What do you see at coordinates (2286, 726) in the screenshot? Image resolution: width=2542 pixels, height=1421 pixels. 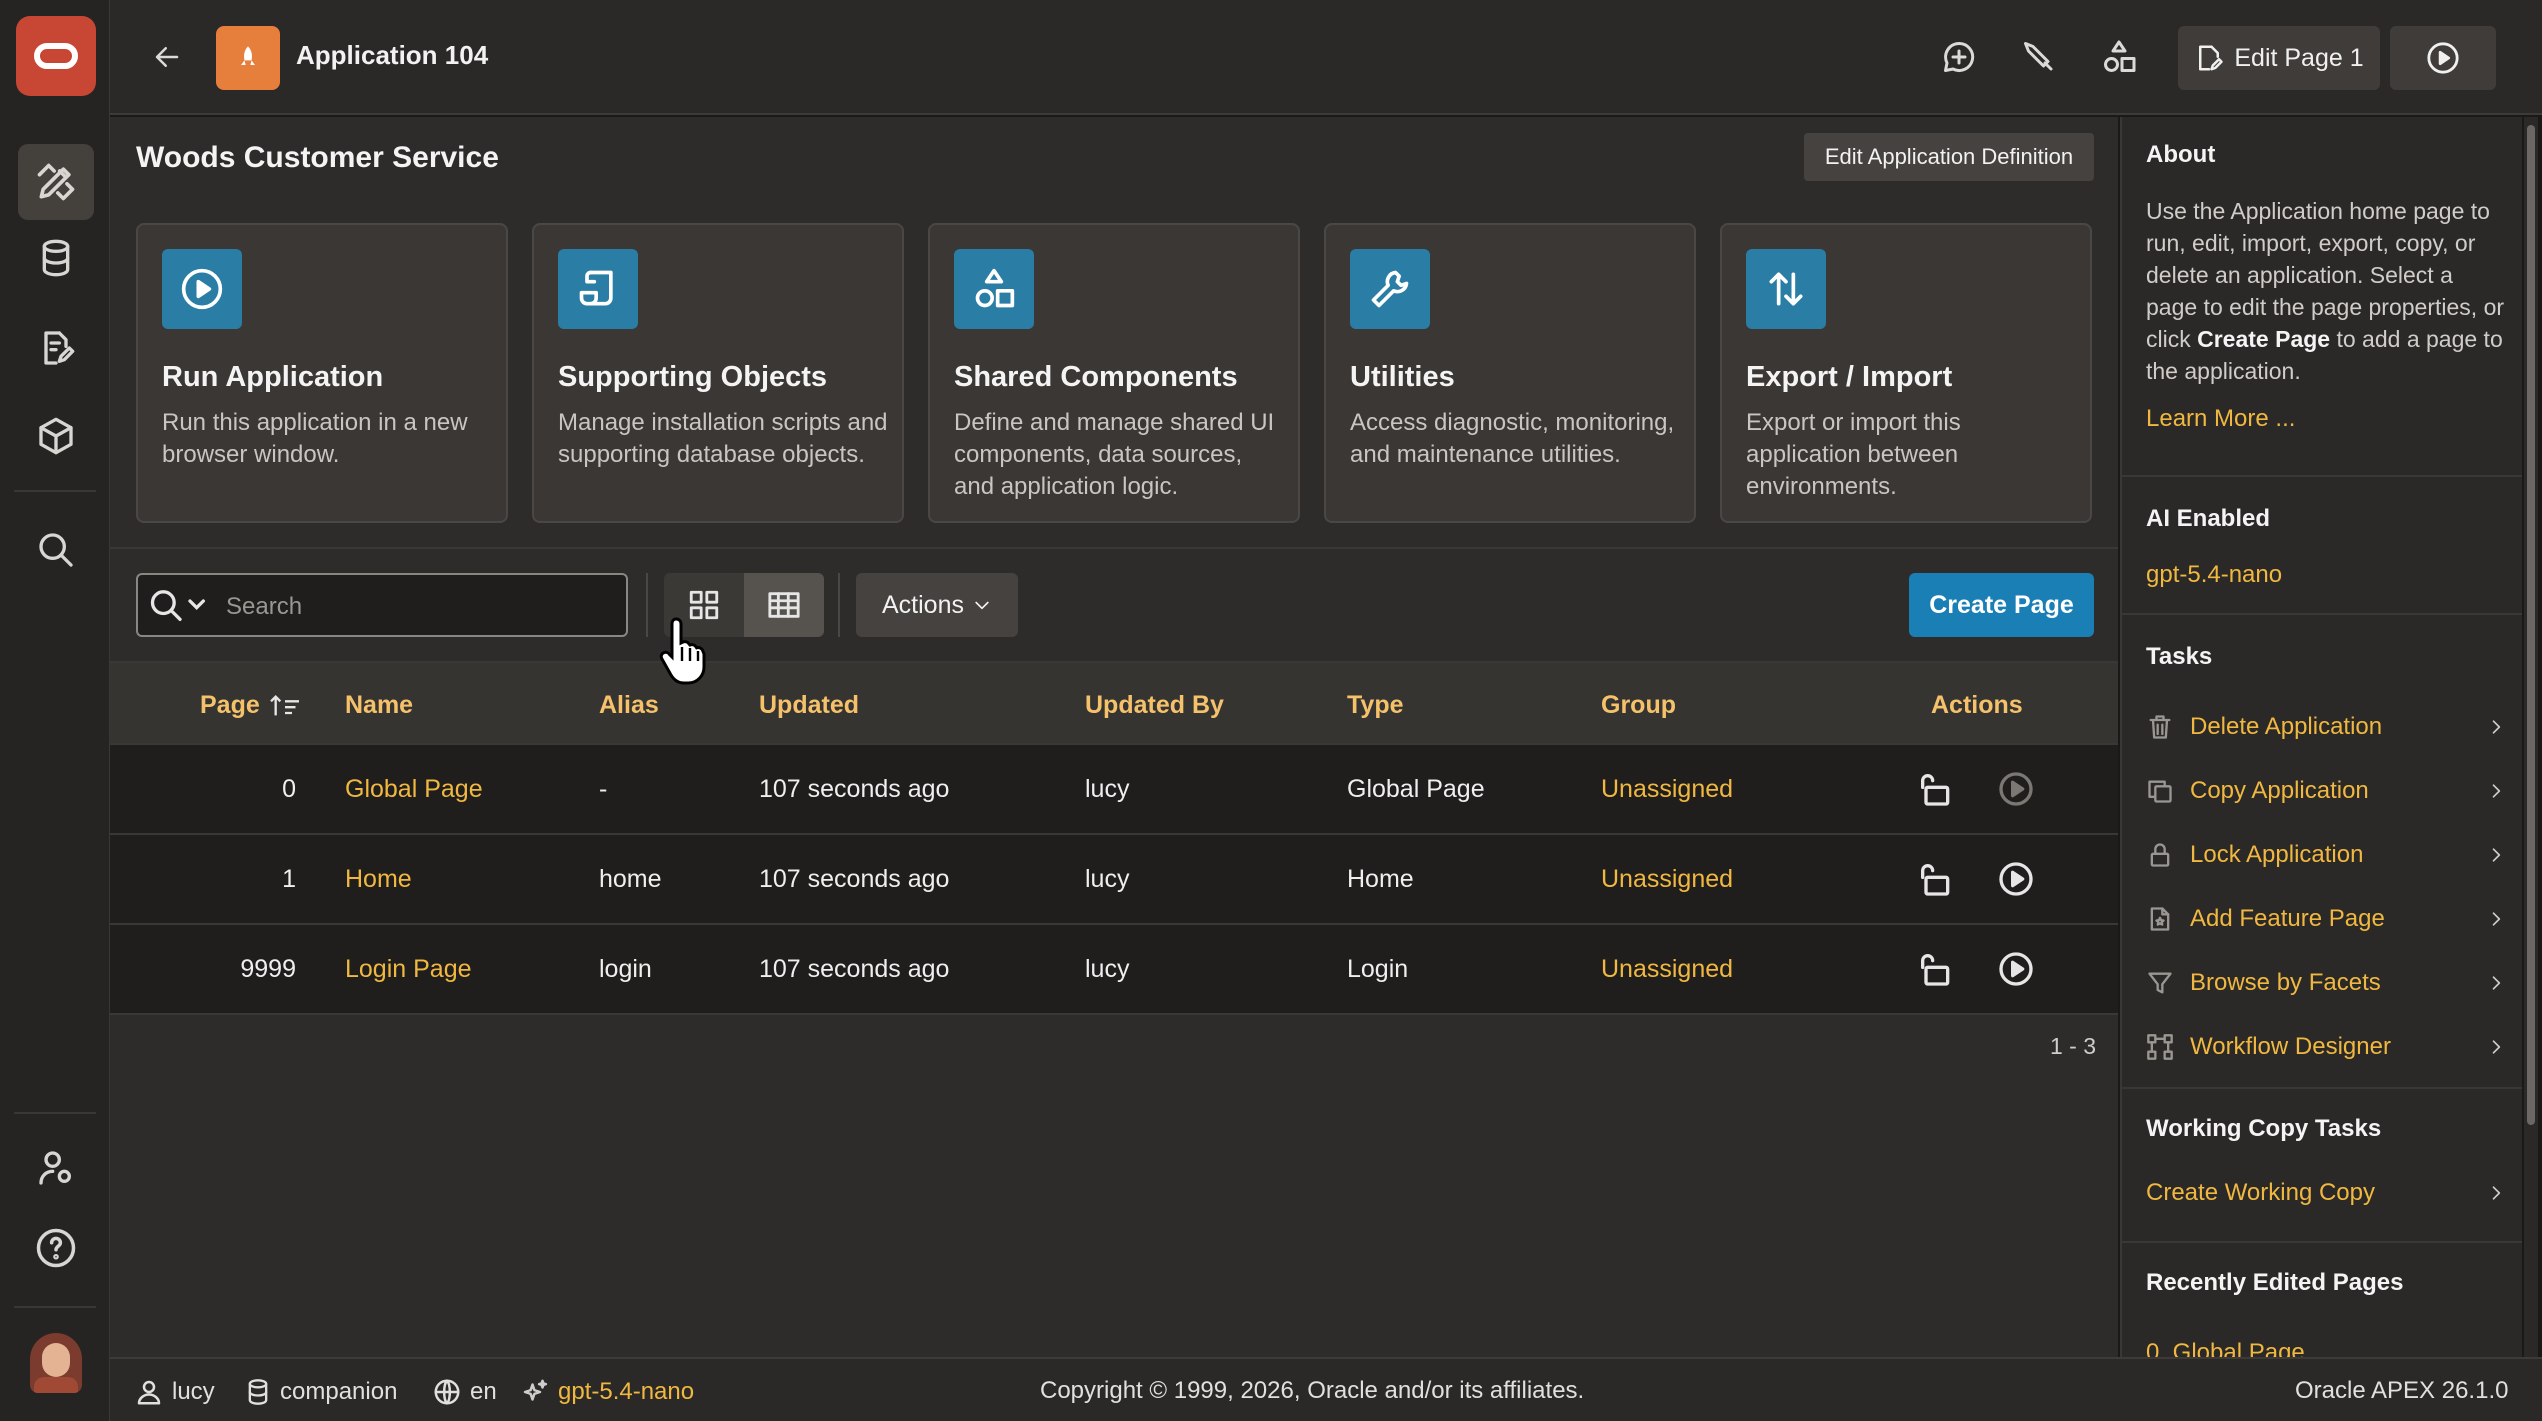 I see `task-label: Delete Application` at bounding box center [2286, 726].